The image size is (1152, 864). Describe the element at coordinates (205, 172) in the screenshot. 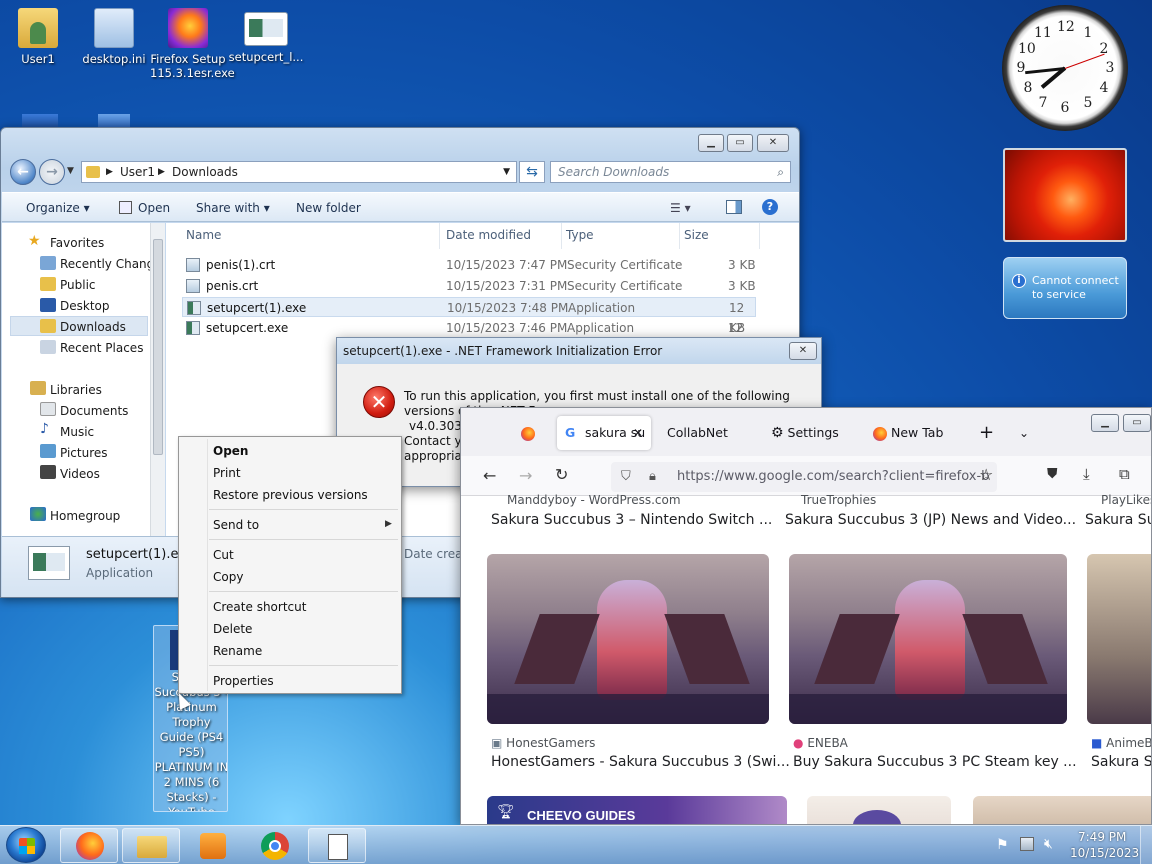

I see `breadcrumb-downloads: Downloads` at that location.